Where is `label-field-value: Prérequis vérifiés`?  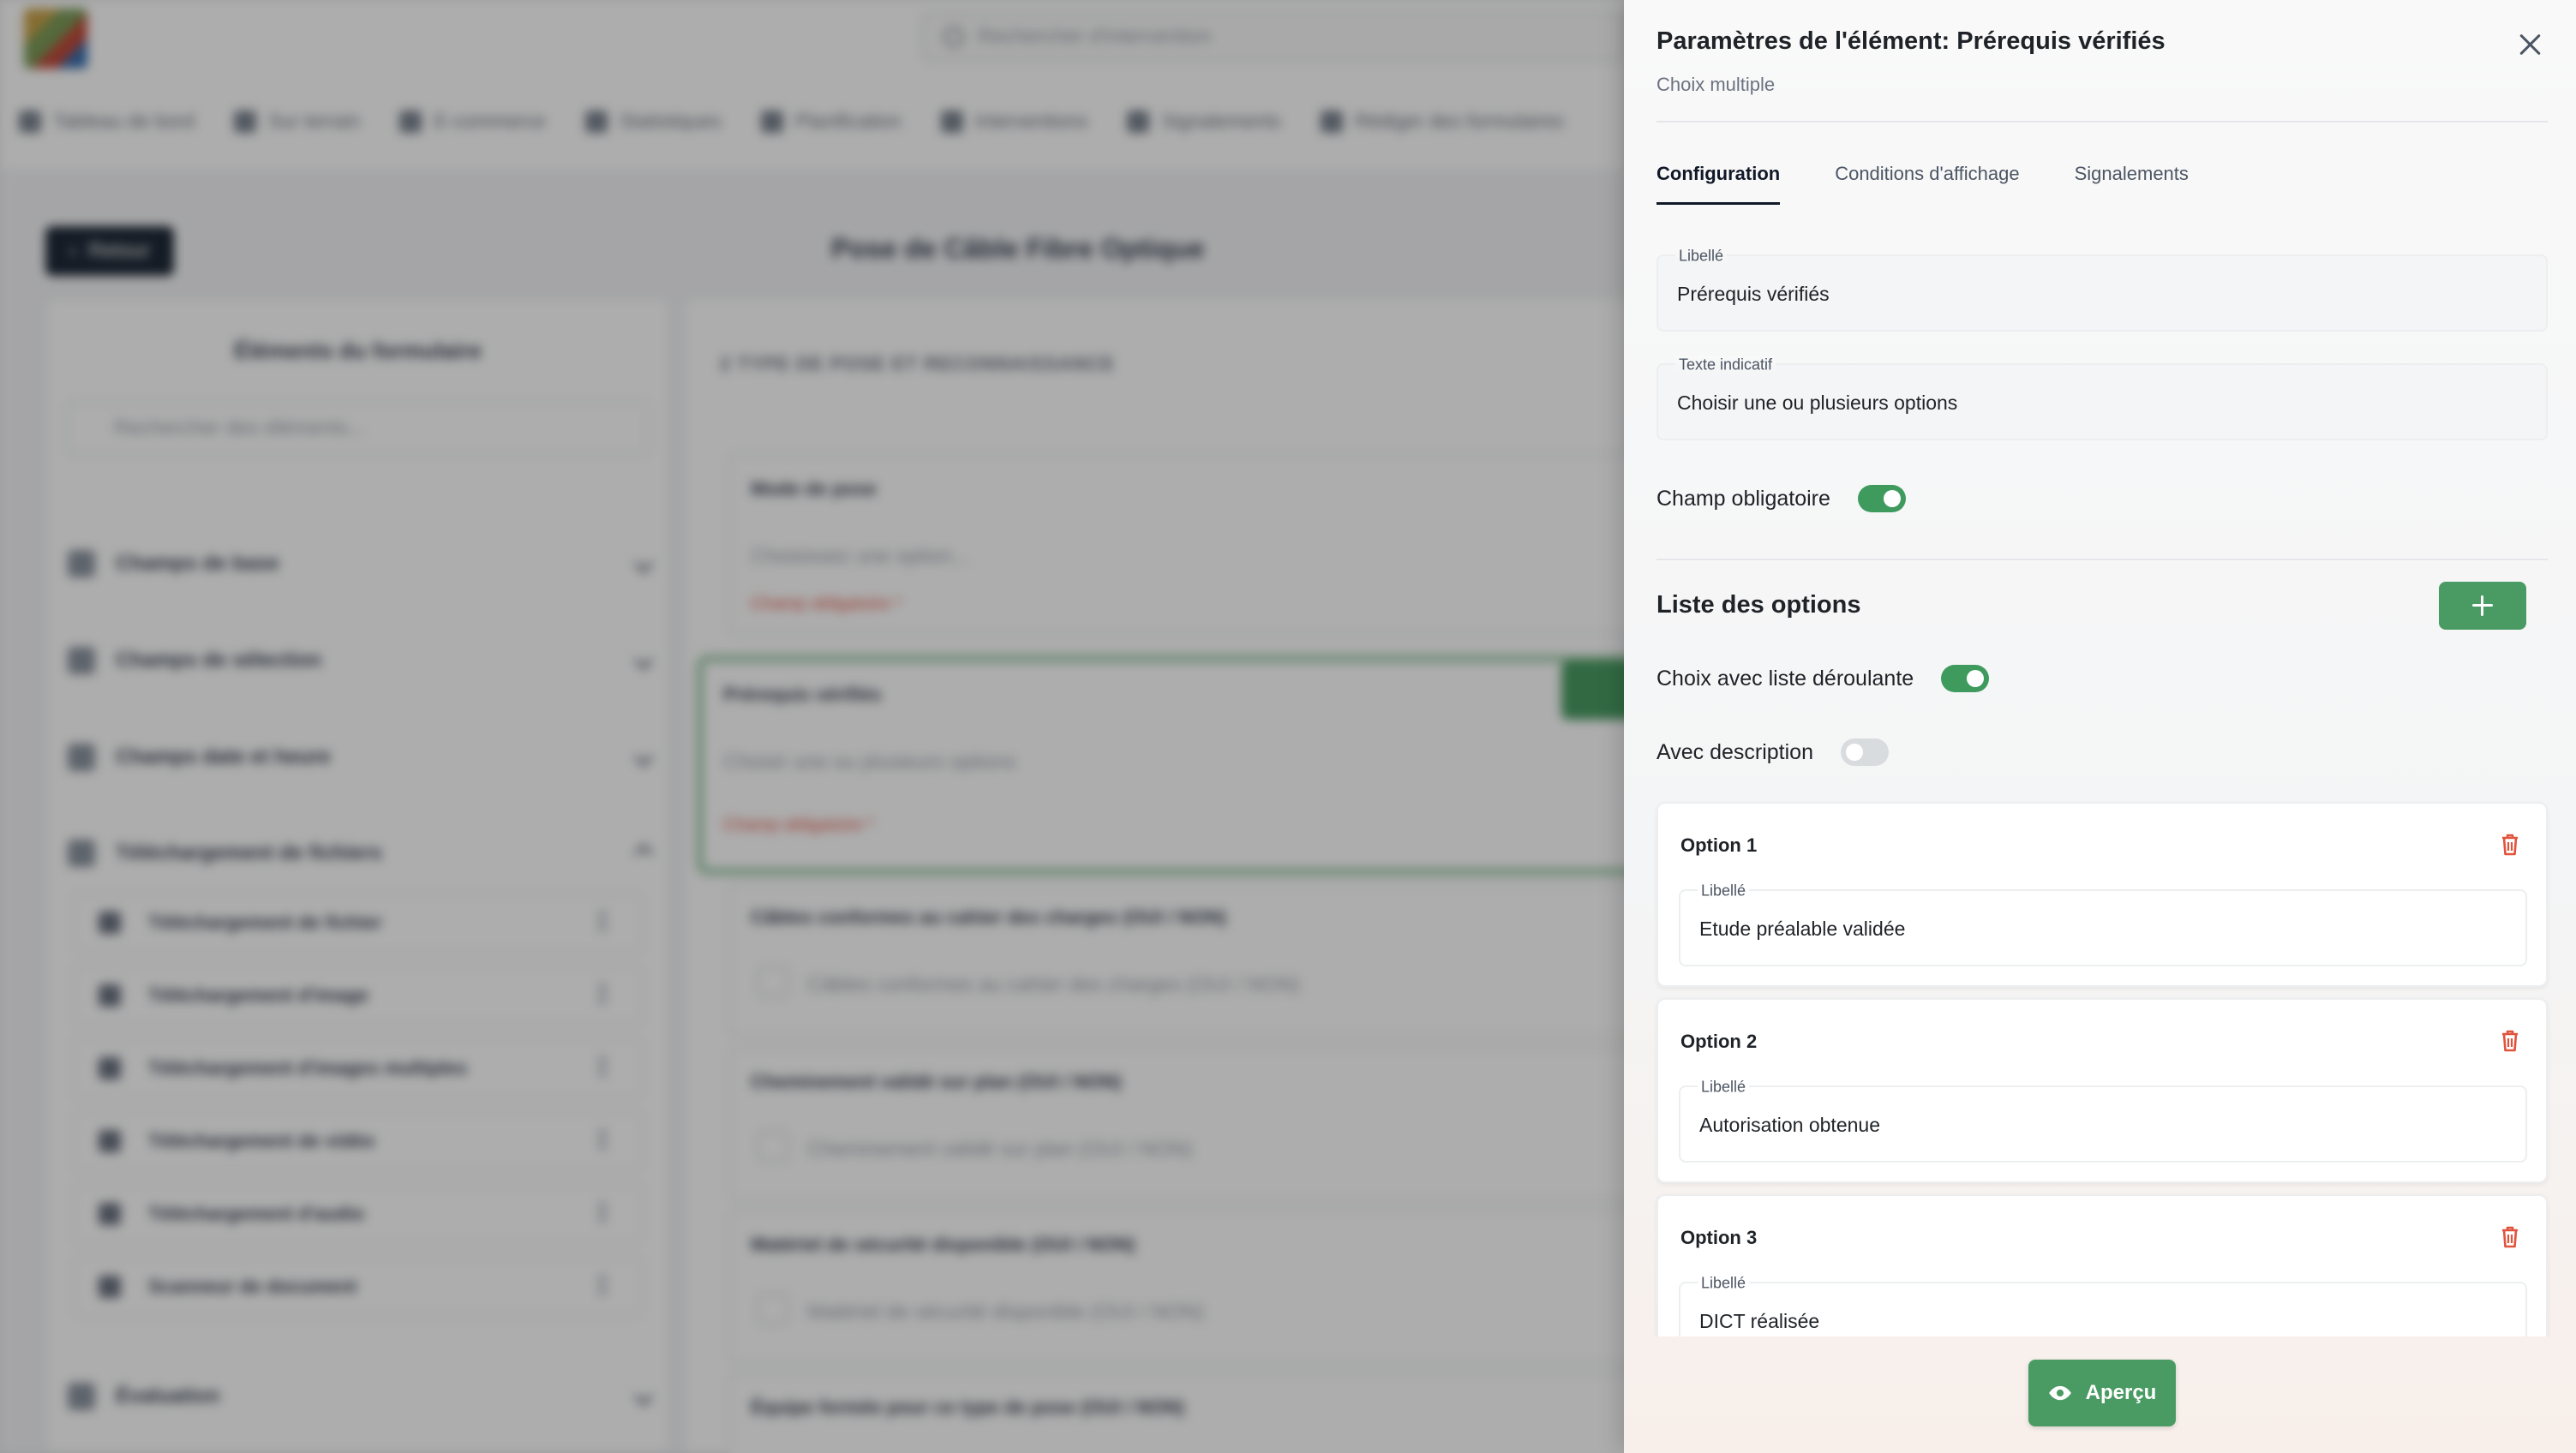 label-field-value: Prérequis vérifiés is located at coordinates (1753, 294).